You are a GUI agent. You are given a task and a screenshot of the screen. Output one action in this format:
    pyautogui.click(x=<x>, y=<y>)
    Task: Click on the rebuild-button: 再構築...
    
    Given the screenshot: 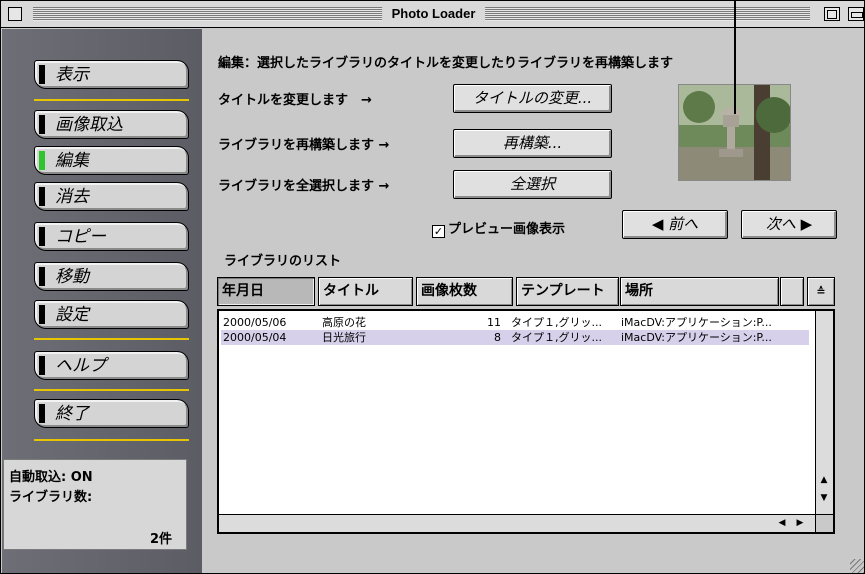 What is the action you would take?
    pyautogui.click(x=532, y=143)
    